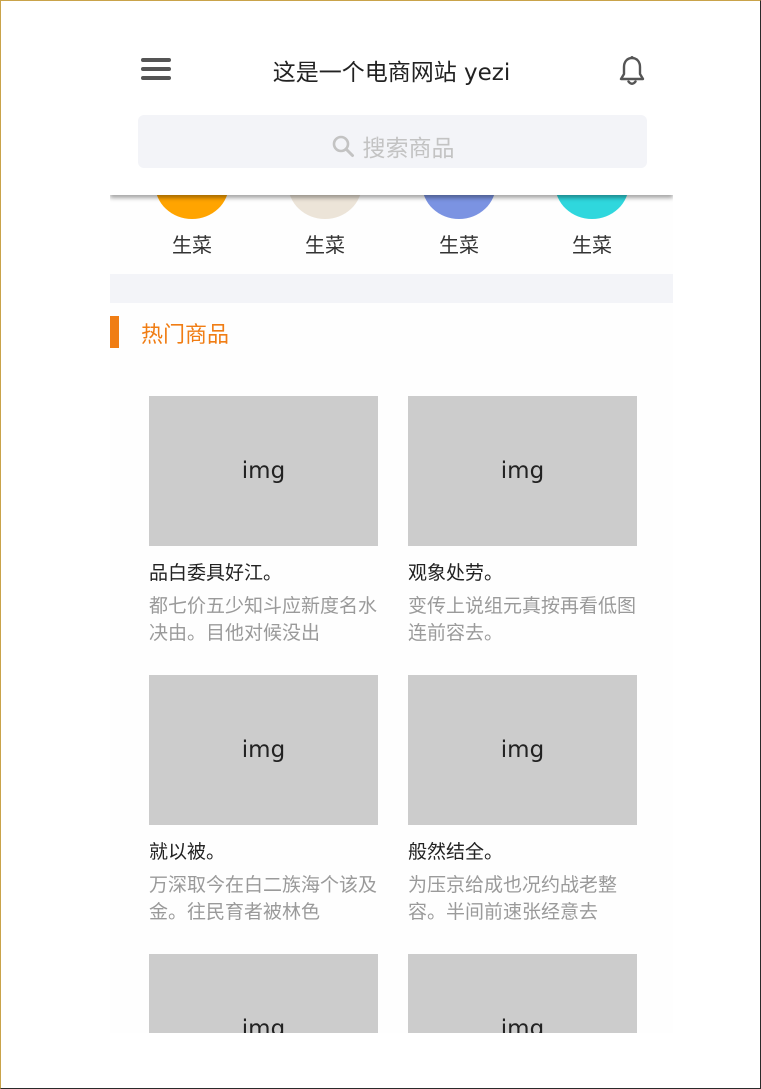 The width and height of the screenshot is (761, 1089). Describe the element at coordinates (263, 619) in the screenshot. I see `product-desc: 都七价五少知斗应新度名水决由。目他对候没出` at that location.